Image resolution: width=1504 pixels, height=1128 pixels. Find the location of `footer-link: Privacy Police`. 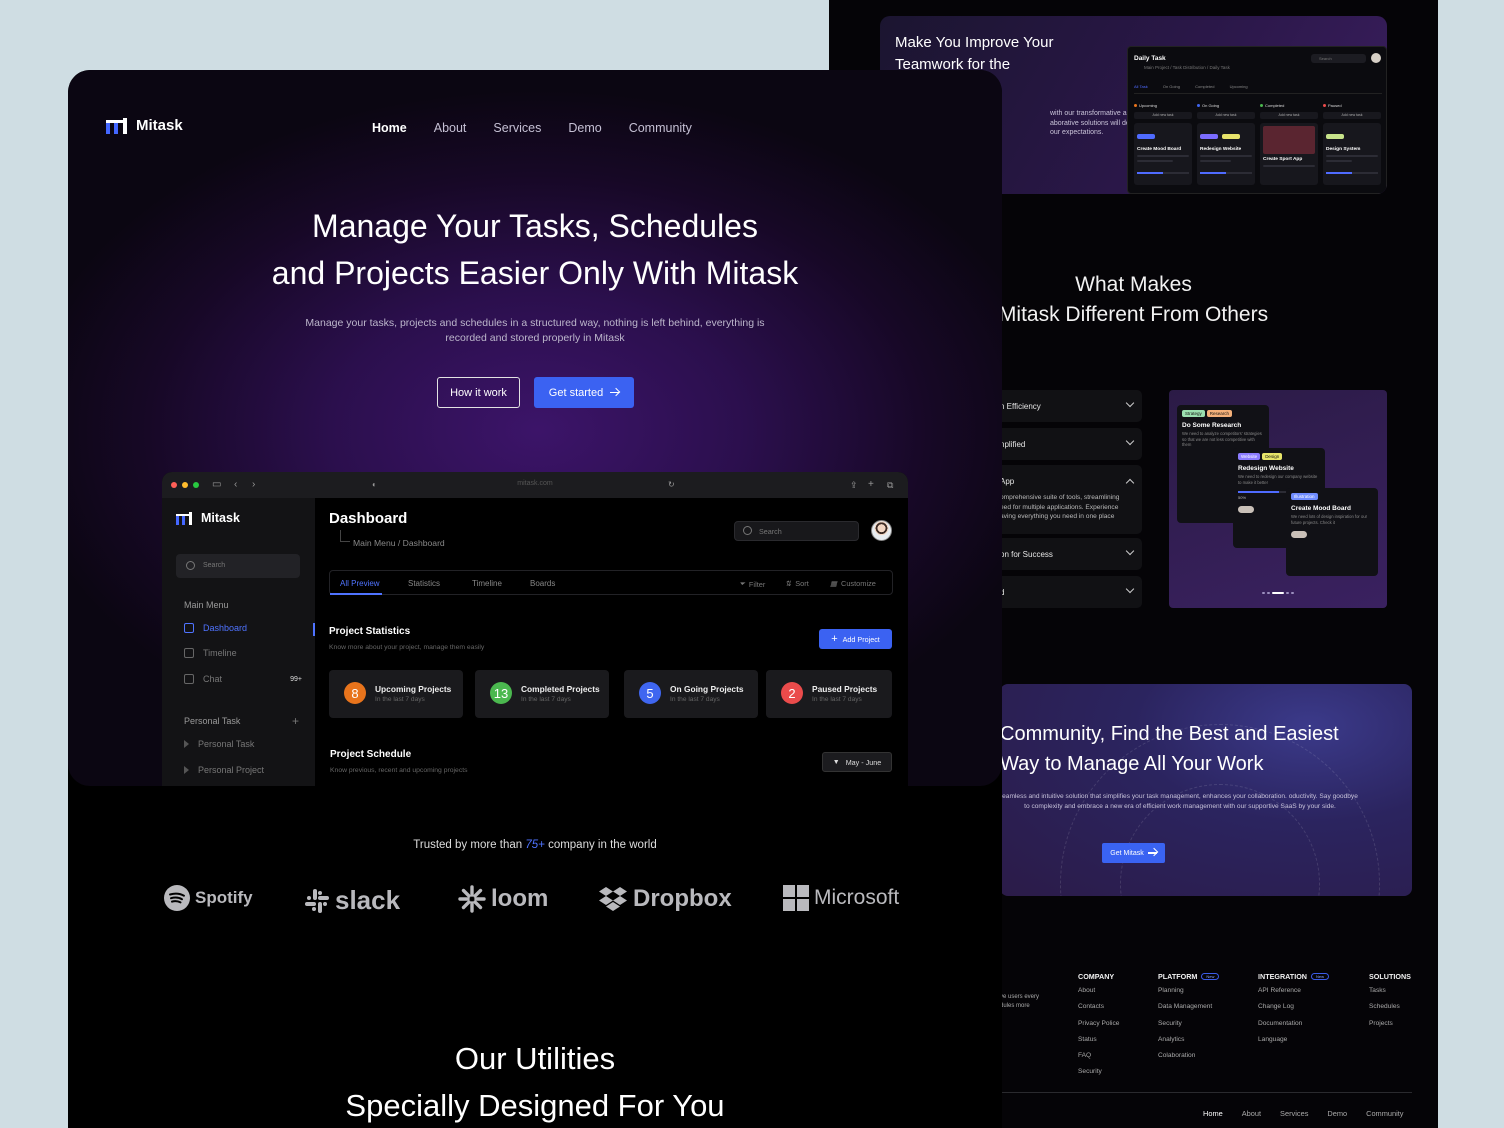

footer-link: Privacy Police is located at coordinates (1098, 1025).